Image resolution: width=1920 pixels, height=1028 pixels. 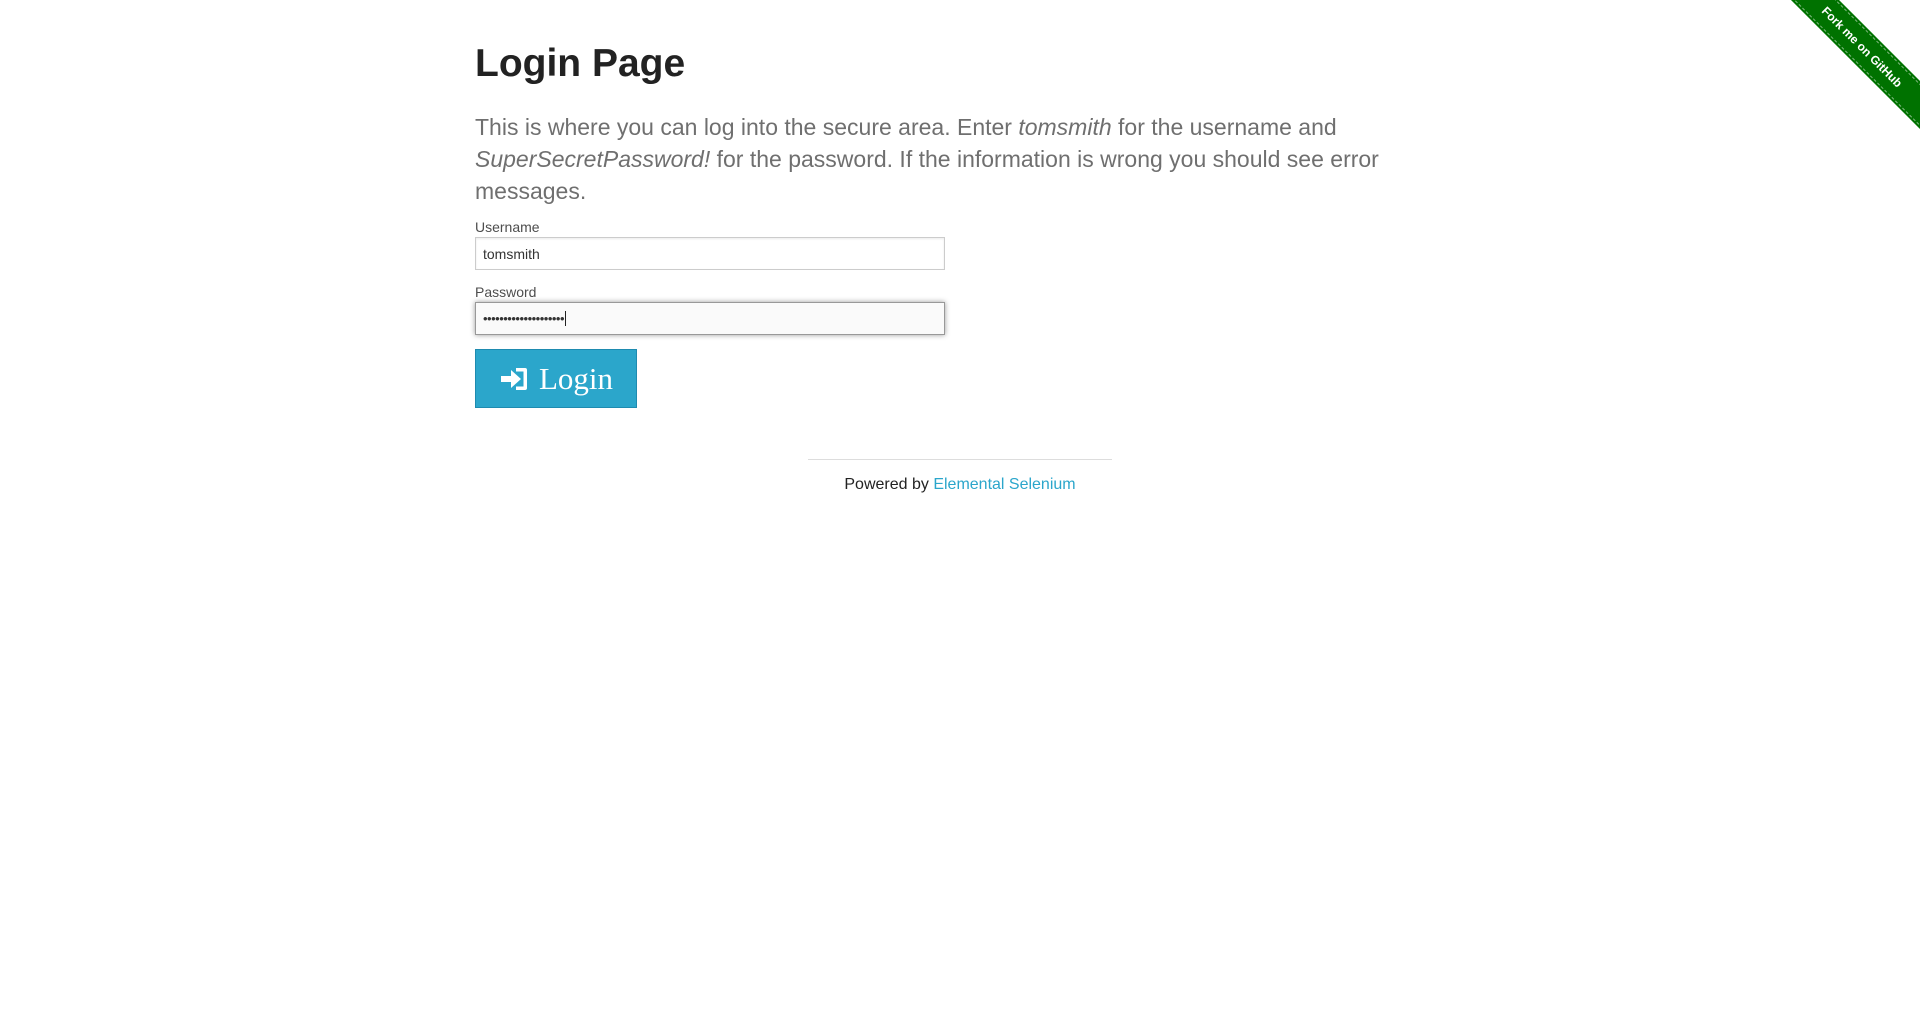 What do you see at coordinates (955, 244) in the screenshot?
I see `username-field-group: Username tomsmith` at bounding box center [955, 244].